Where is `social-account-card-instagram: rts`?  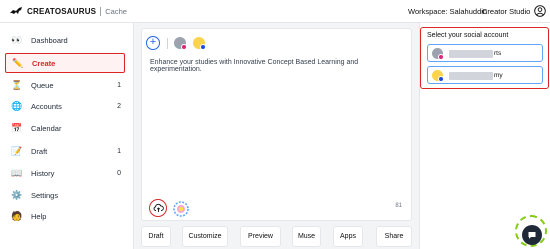
social-account-card-instagram: rts is located at coordinates (485, 53).